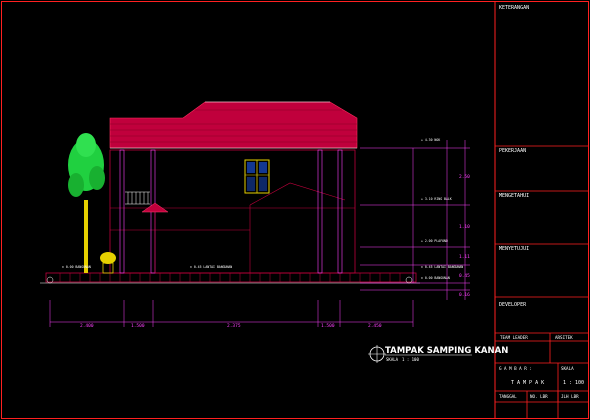 Image resolution: width=590 pixels, height=420 pixels. I want to click on planter-illustration, so click(108, 263).